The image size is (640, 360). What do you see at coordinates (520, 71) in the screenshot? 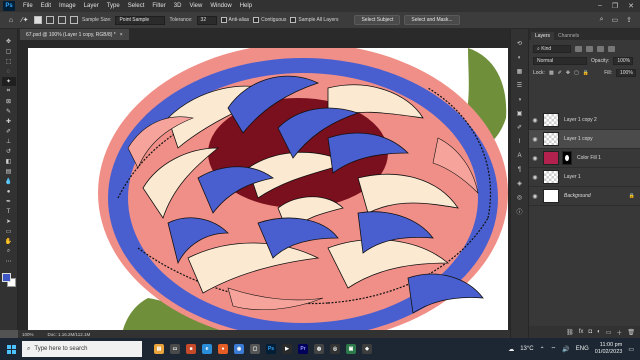
I see `swatches-panel-icon: ▦` at bounding box center [520, 71].